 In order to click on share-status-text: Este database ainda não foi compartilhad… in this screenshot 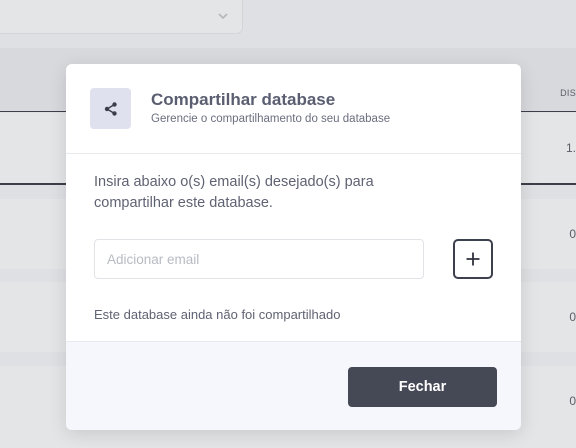, I will do `click(217, 314)`.